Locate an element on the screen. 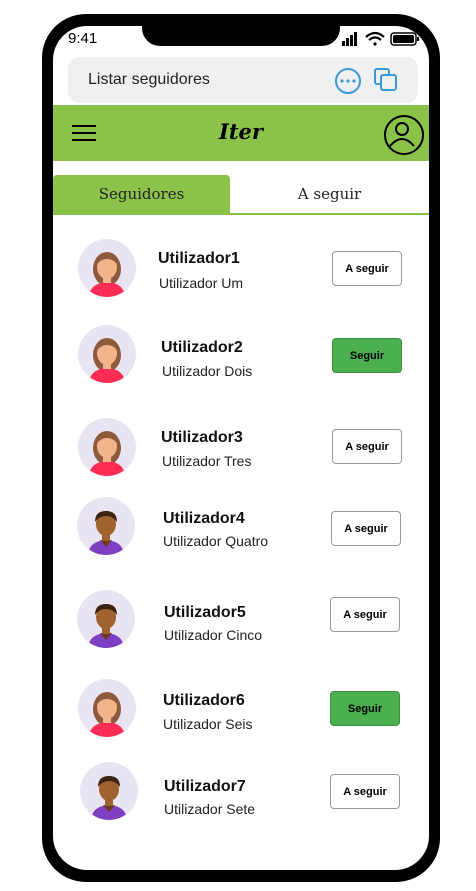 The image size is (476, 891). tab-label: A seguir is located at coordinates (329, 194).